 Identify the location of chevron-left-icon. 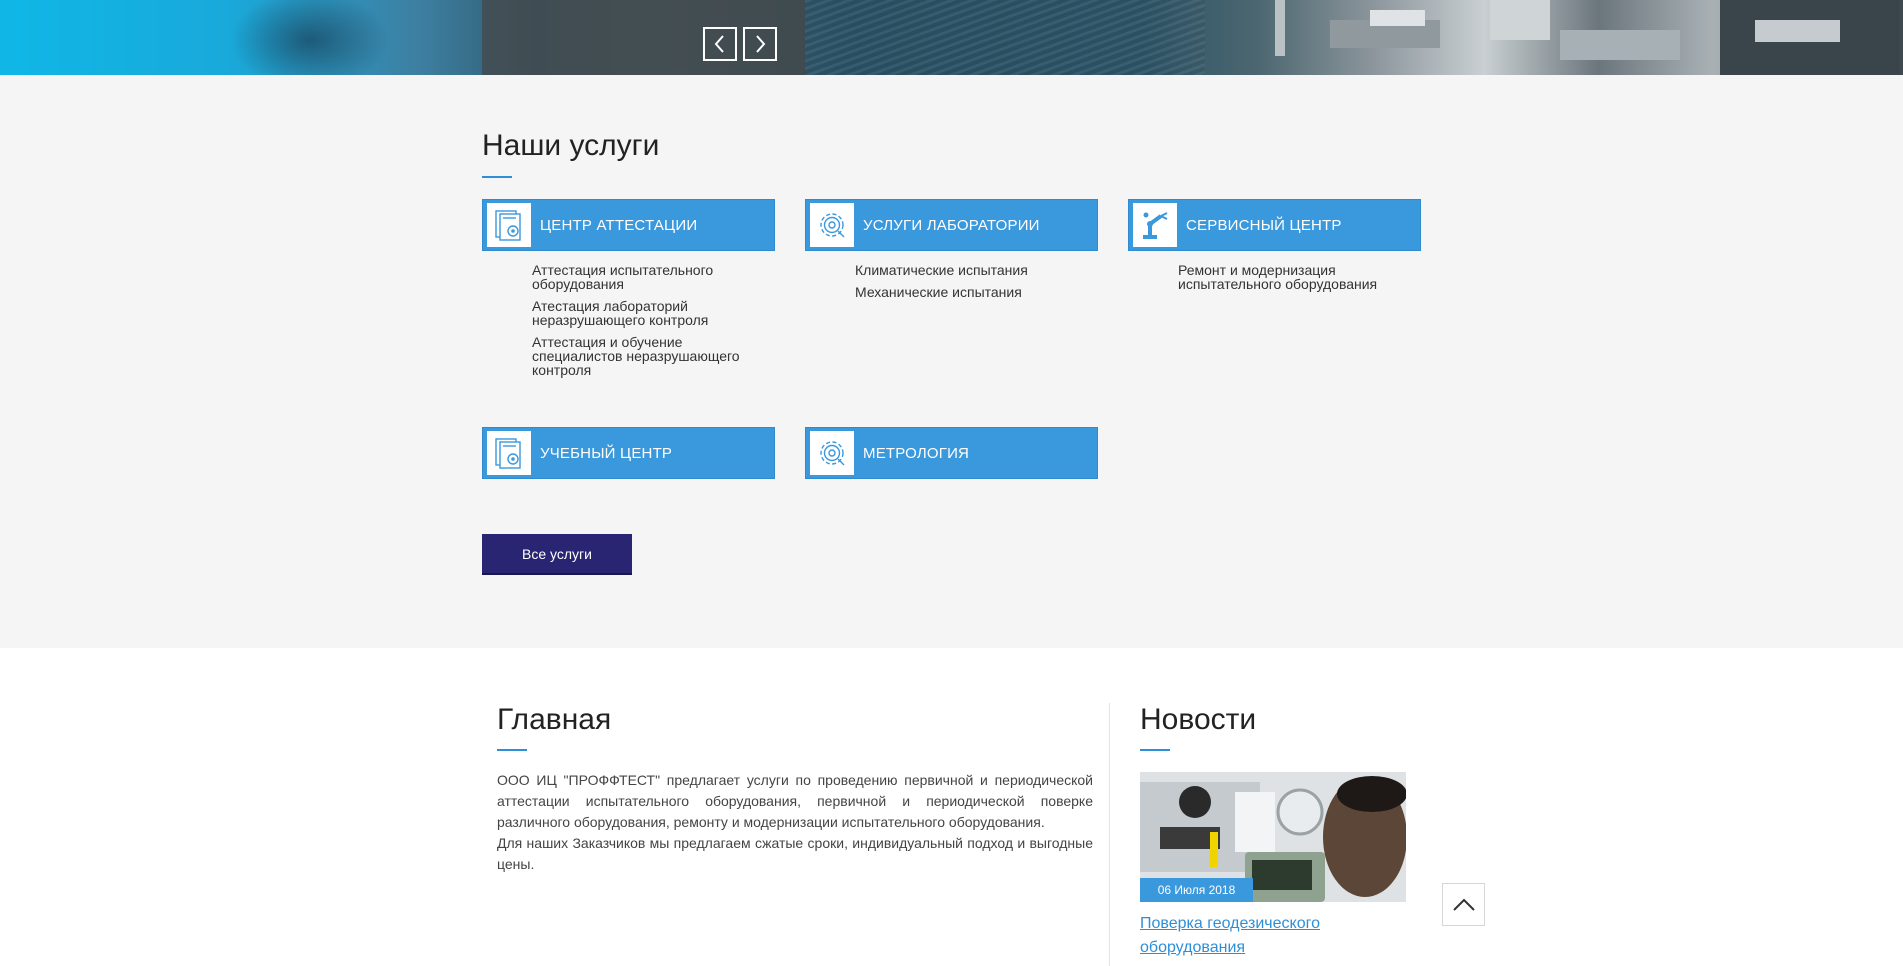
(719, 44).